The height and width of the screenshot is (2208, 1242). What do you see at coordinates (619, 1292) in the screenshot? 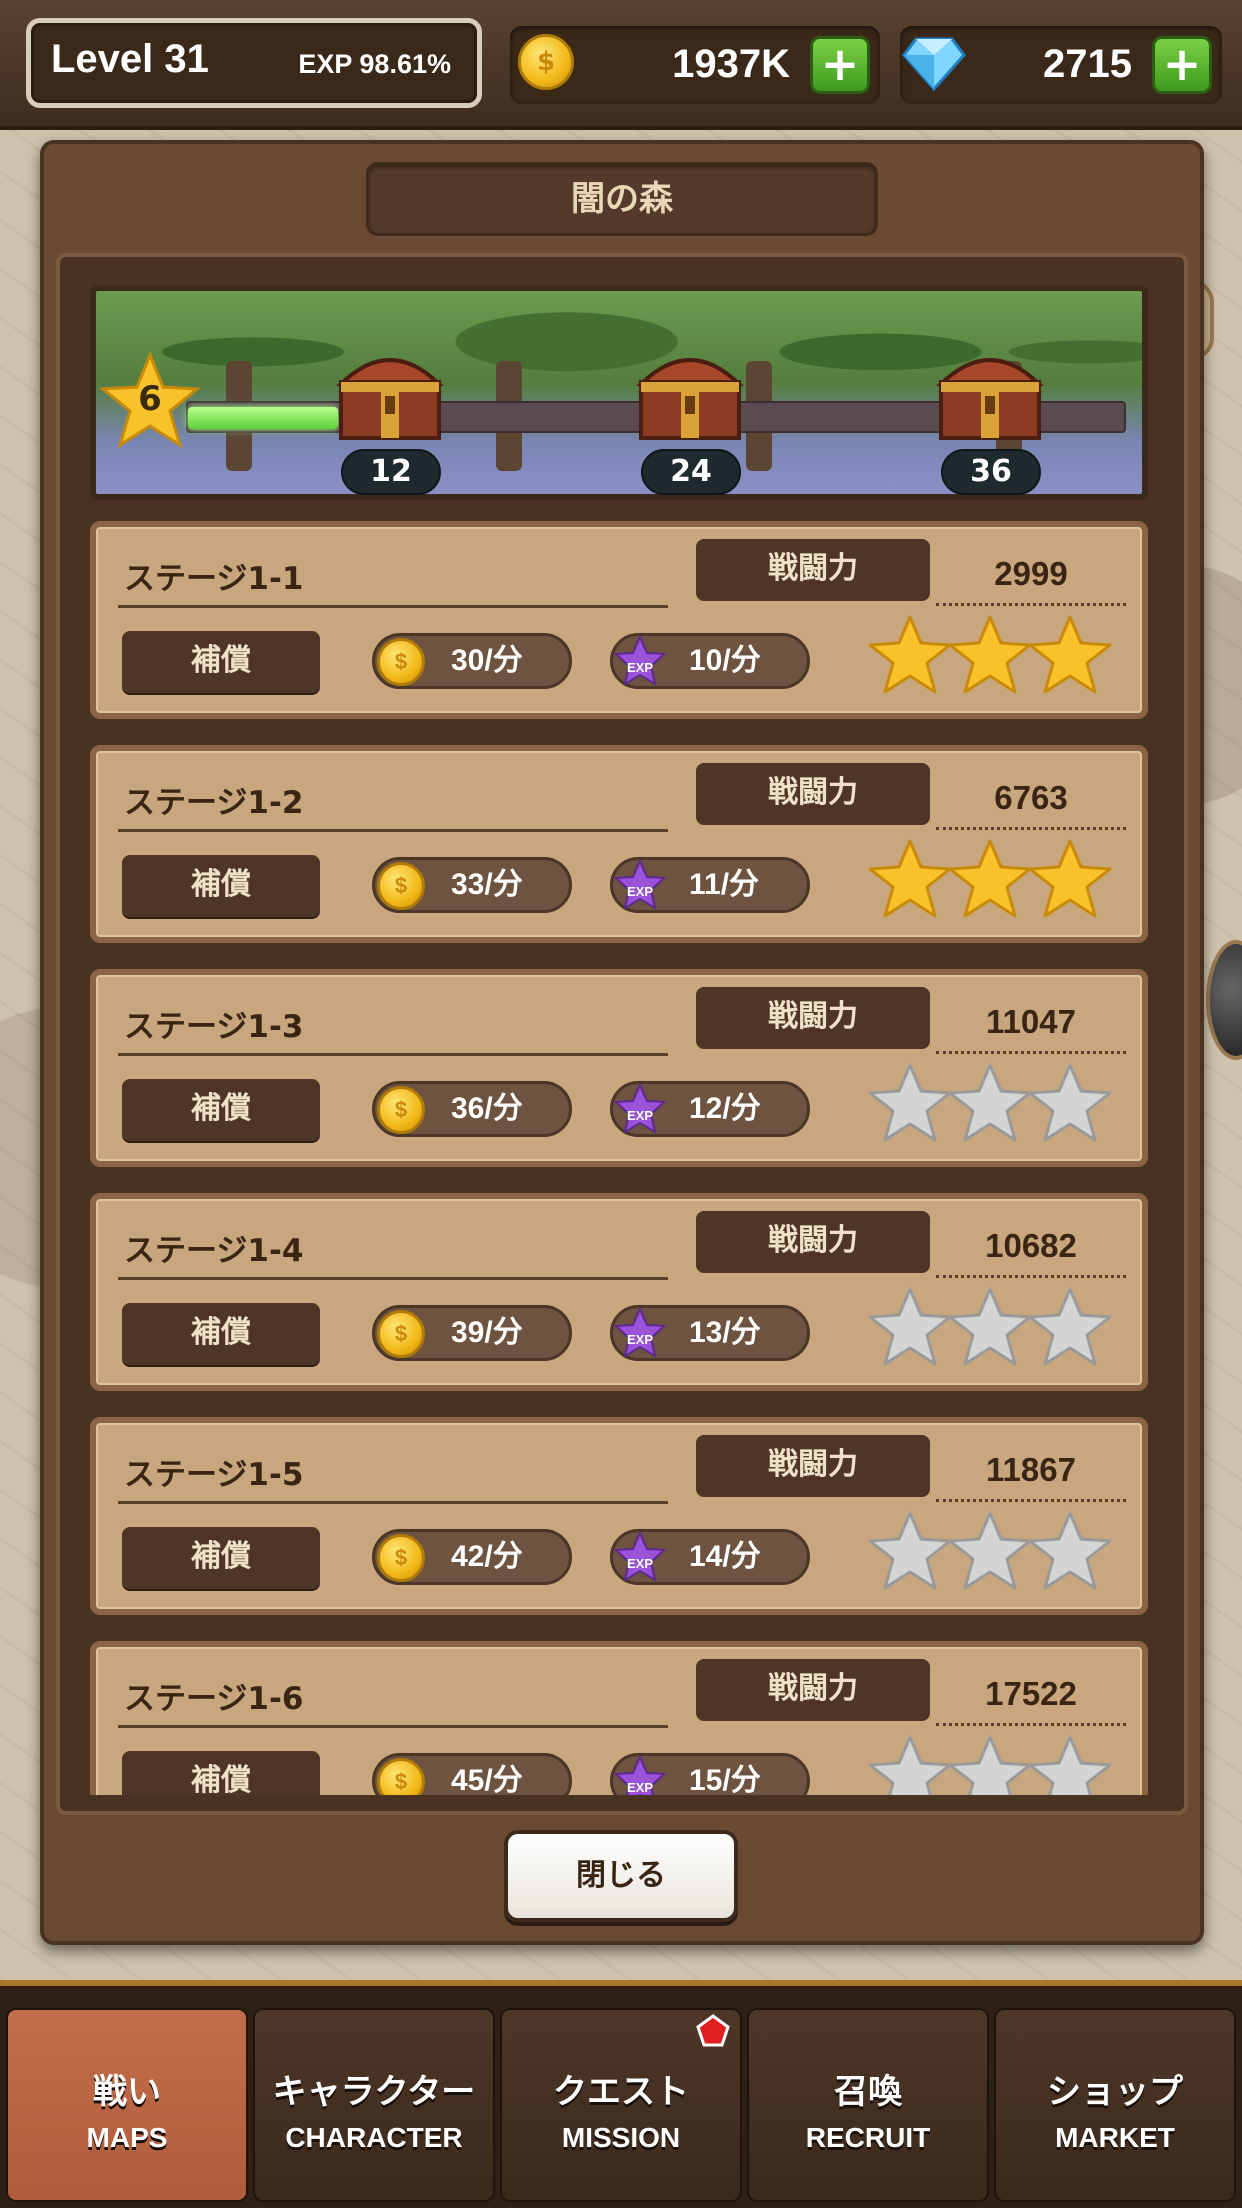
I see `stage-card: ステージ1-4 戦闘力 10682 補償 39/分 EXP 13/分` at bounding box center [619, 1292].